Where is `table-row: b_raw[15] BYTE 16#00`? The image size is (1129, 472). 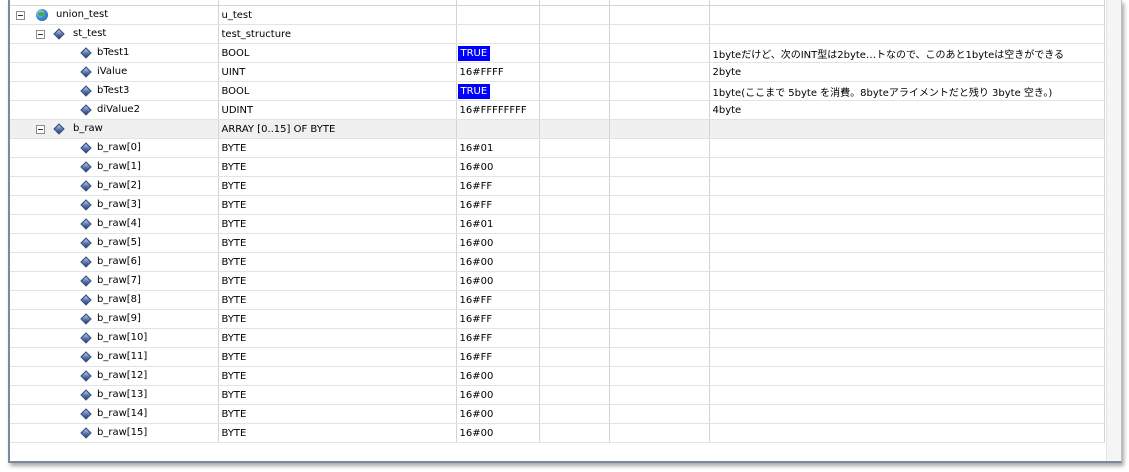
table-row: b_raw[15] BYTE 16#00 is located at coordinates (557, 433).